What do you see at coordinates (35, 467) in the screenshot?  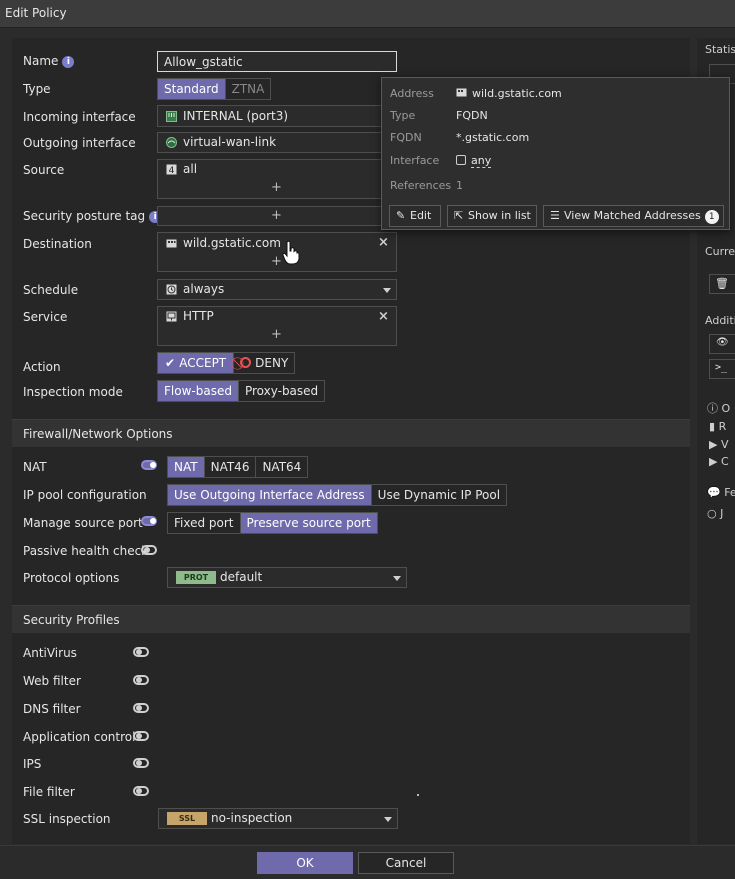 I see `nat-label: NAT` at bounding box center [35, 467].